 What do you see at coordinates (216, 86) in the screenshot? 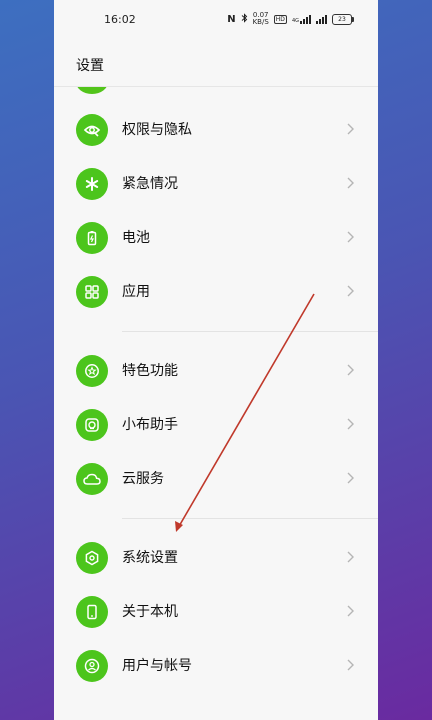
I see `header-divider` at bounding box center [216, 86].